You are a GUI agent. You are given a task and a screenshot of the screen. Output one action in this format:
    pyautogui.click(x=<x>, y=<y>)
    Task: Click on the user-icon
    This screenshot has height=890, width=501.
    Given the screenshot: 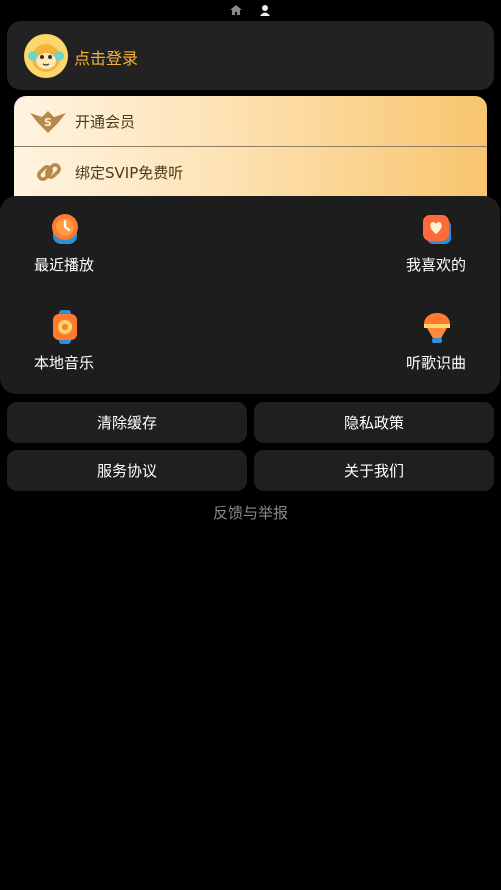 What is the action you would take?
    pyautogui.click(x=265, y=10)
    